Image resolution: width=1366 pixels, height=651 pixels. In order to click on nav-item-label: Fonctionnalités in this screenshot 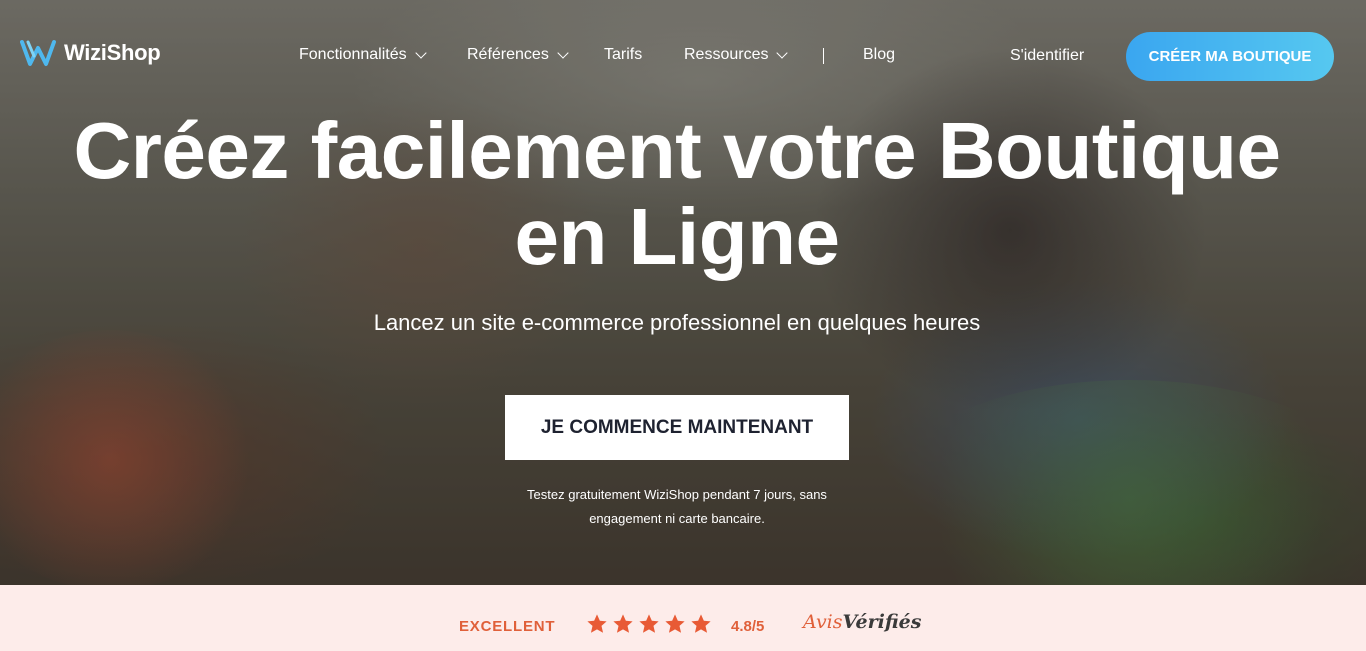, I will do `click(353, 54)`.